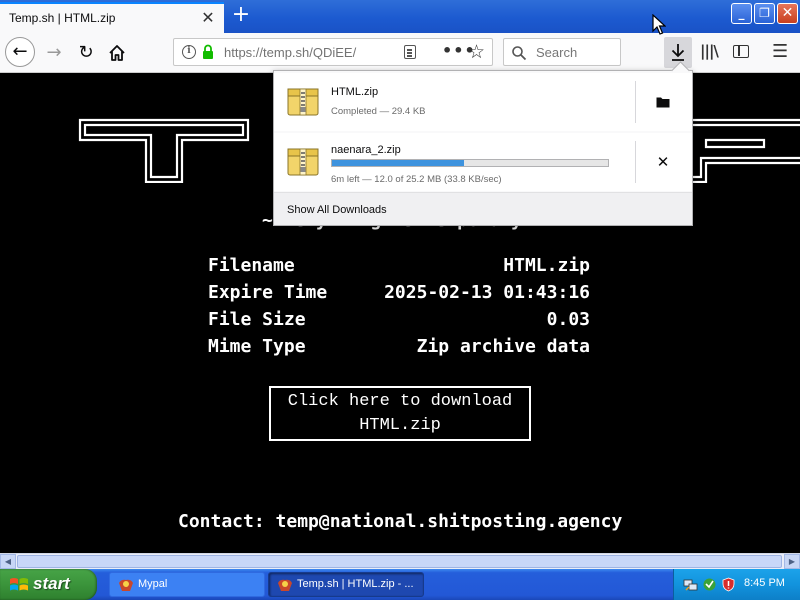  What do you see at coordinates (251, 265) in the screenshot?
I see `filename-label: Filename` at bounding box center [251, 265].